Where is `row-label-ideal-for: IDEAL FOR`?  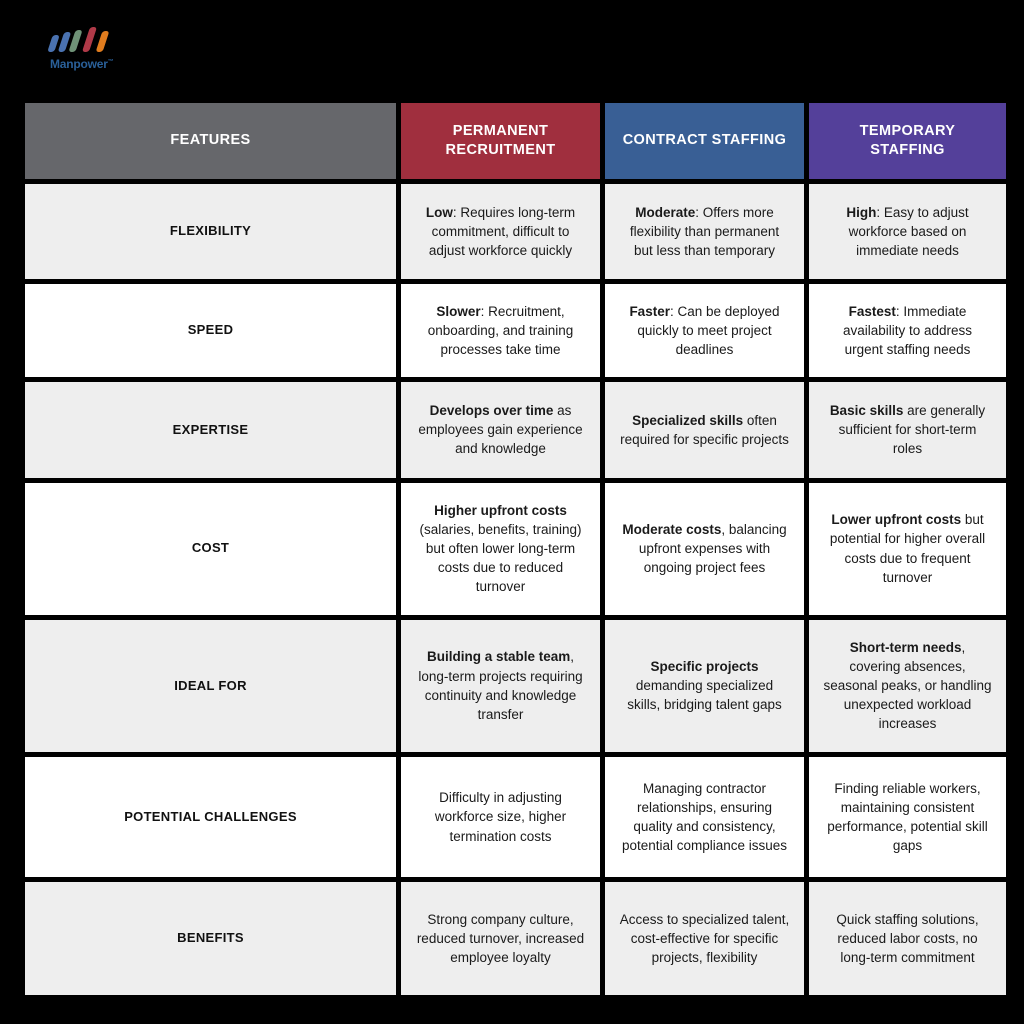
row-label-ideal-for: IDEAL FOR is located at coordinates (210, 685).